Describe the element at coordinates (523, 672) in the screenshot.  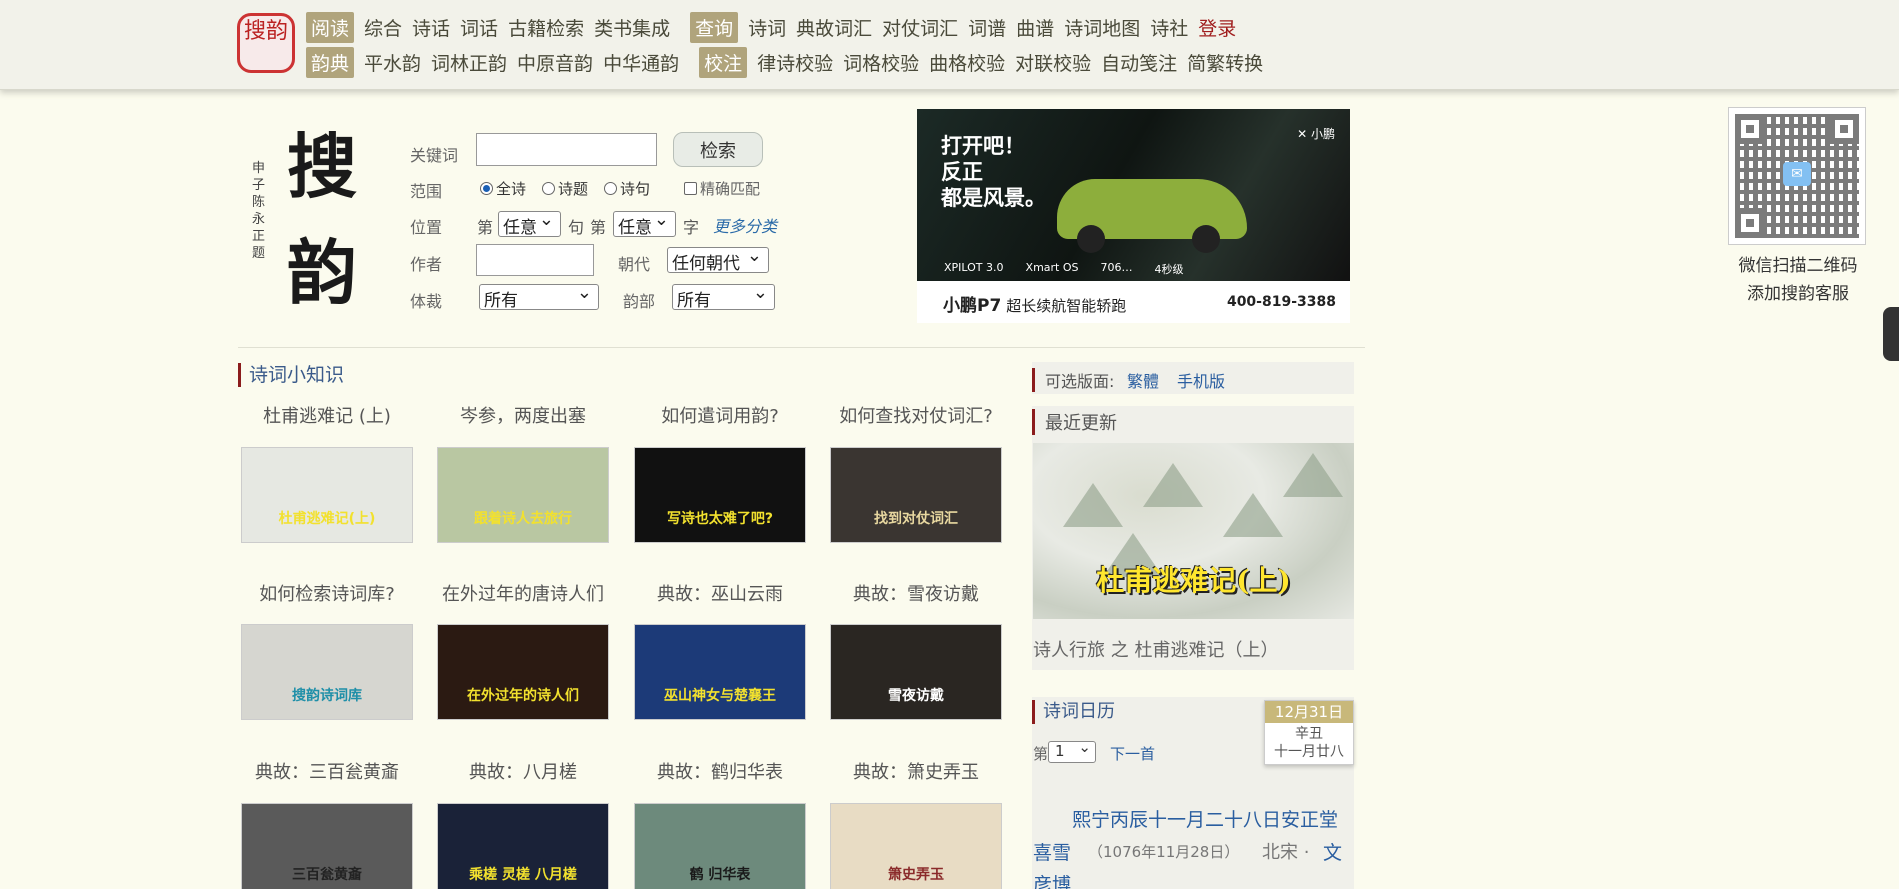
I see `knowledge-item-thumbnail: 在外过年的诗人们` at that location.